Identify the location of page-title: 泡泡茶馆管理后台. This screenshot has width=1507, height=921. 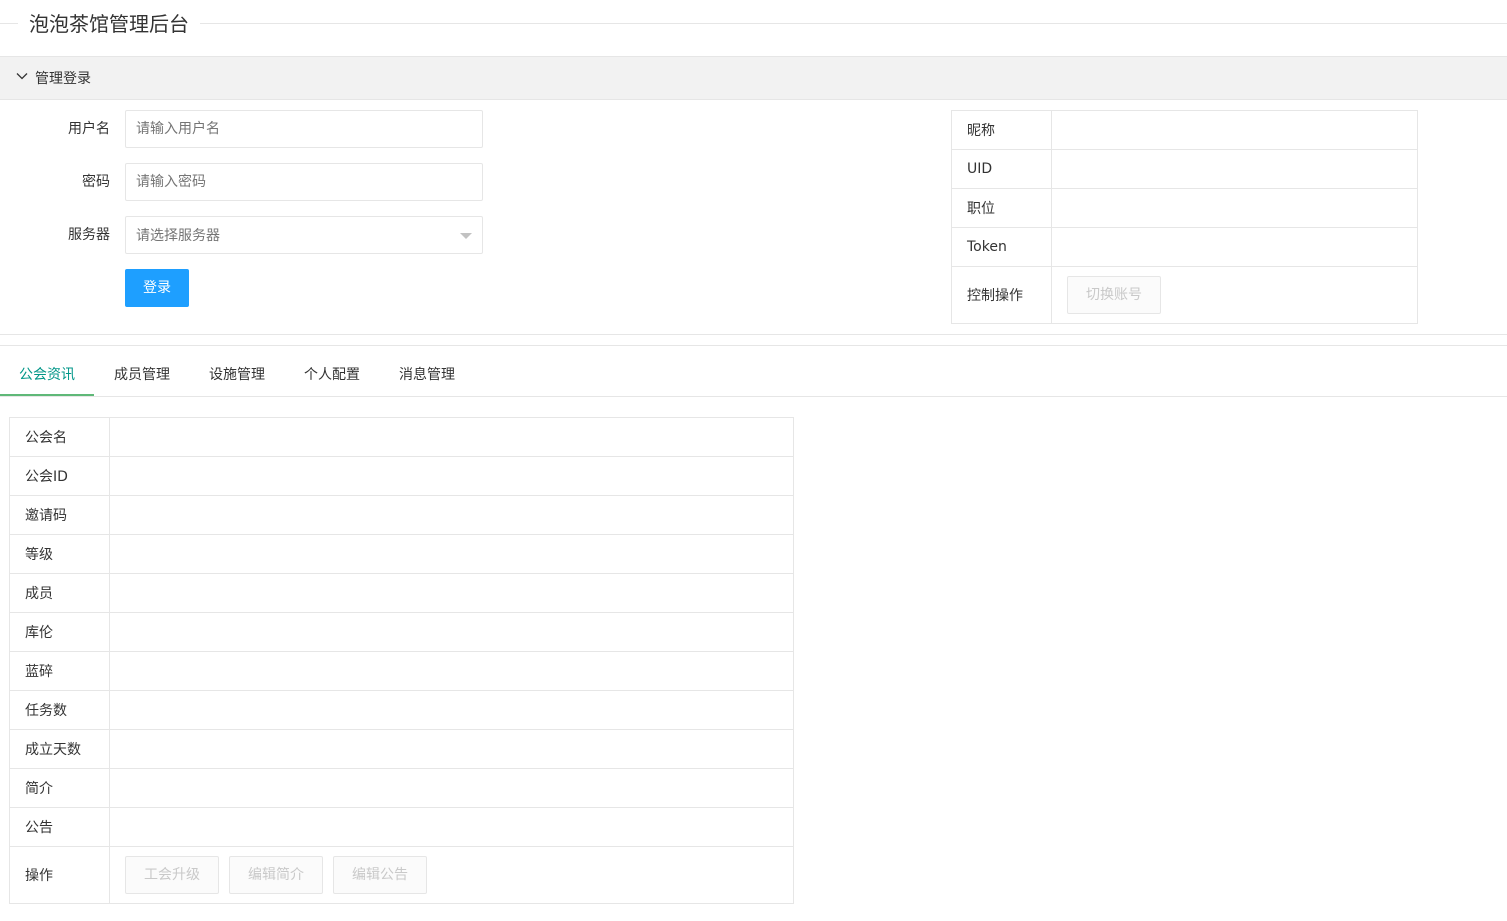
(109, 24).